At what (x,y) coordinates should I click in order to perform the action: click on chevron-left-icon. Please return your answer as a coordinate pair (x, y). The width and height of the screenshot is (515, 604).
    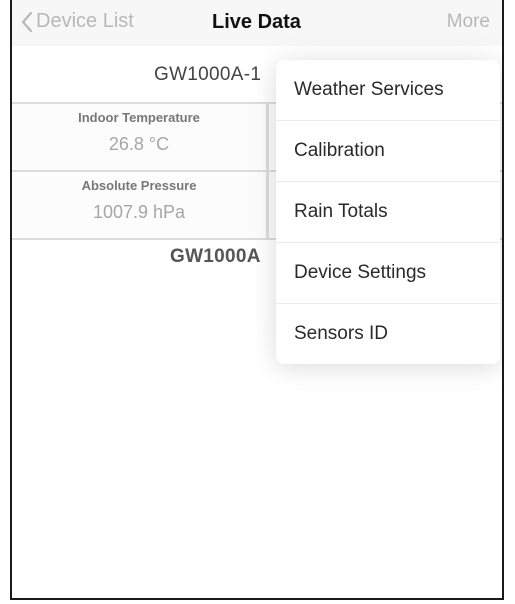
    Looking at the image, I should click on (27, 21).